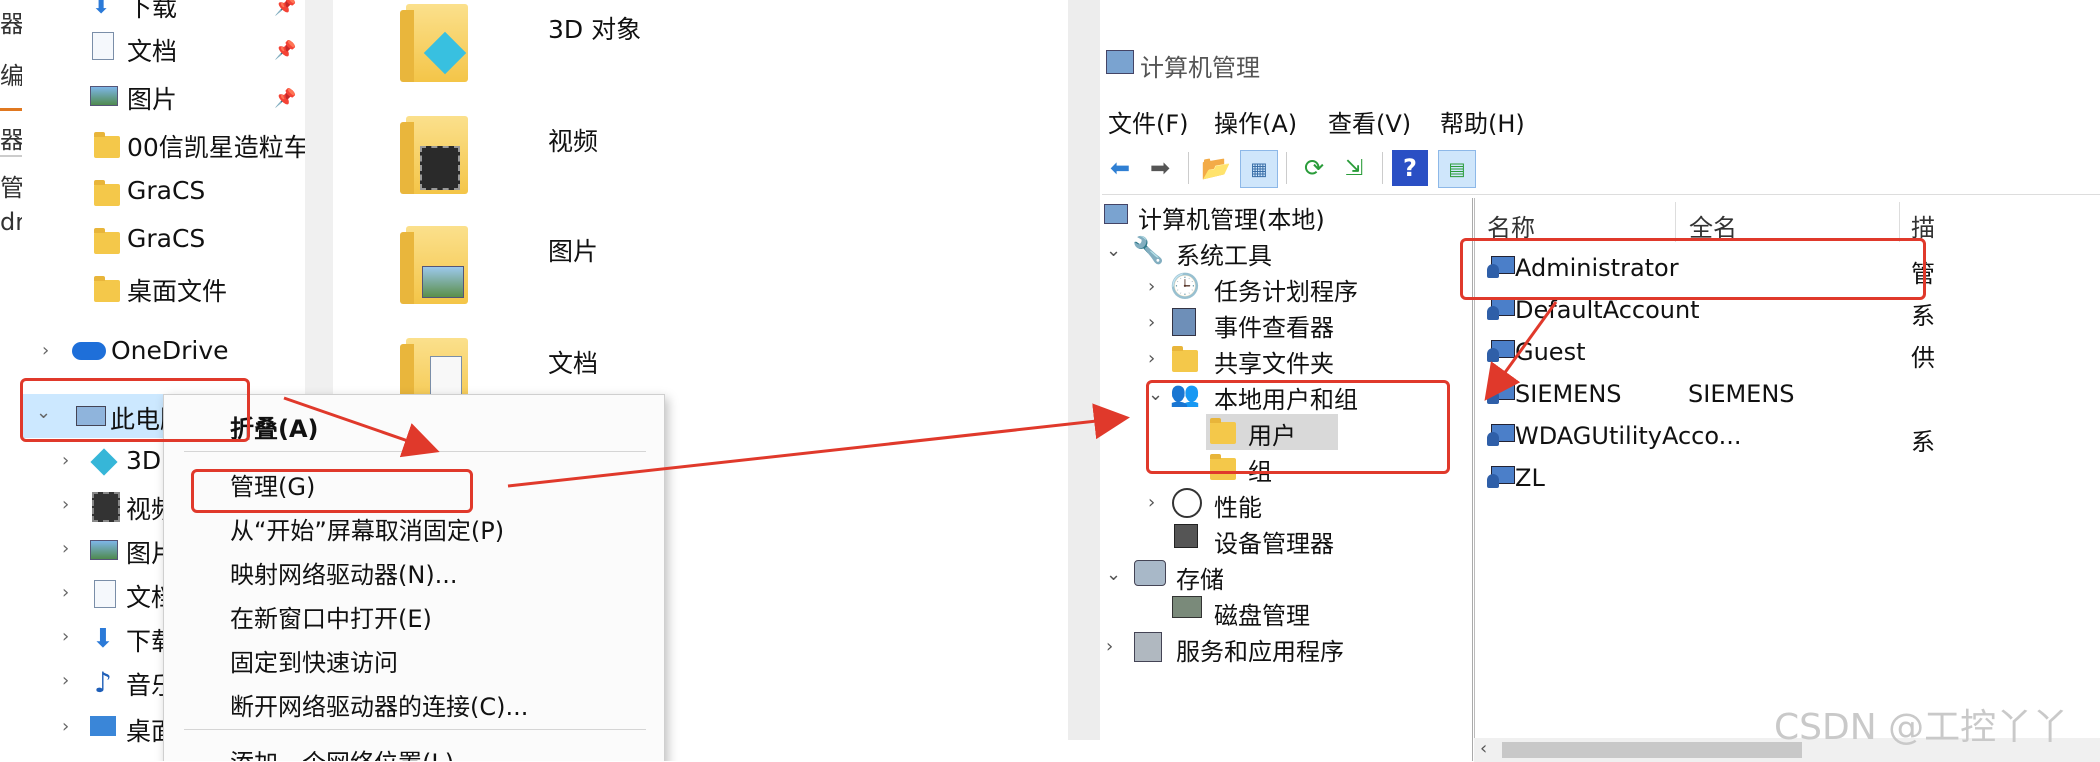 The height and width of the screenshot is (762, 2100). Describe the element at coordinates (920, 394) in the screenshot. I see `annotation-arrows` at that location.